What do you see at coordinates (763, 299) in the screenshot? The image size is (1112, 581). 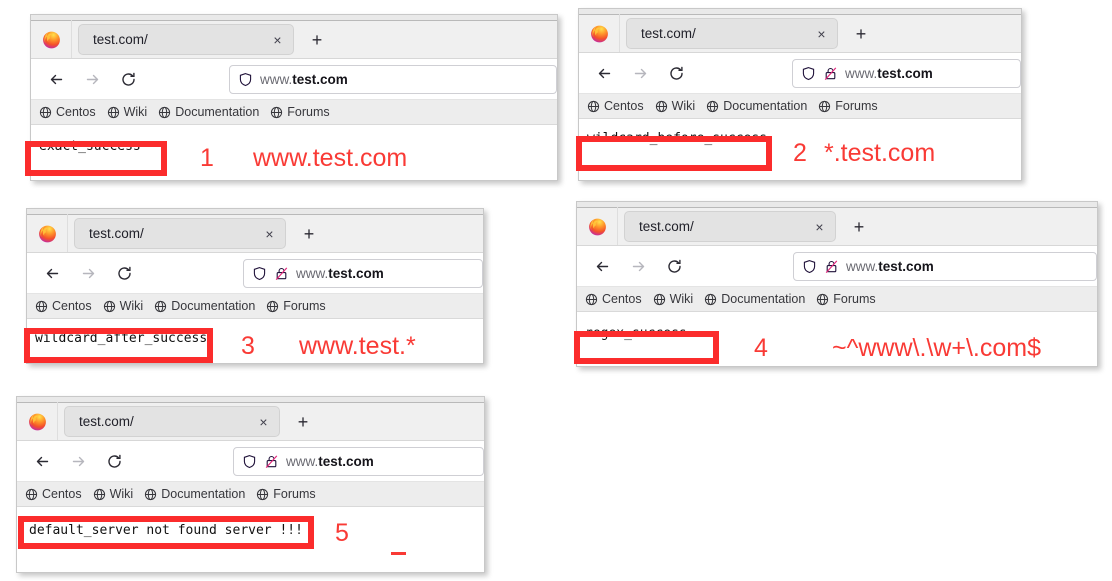 I see `bookmark-label: Documentation` at bounding box center [763, 299].